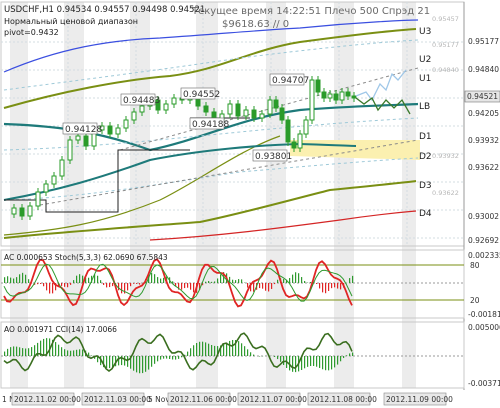  Describe the element at coordinates (71, 21) in the screenshot. I see `range-label: Нормальный ценовой диапазон` at that location.